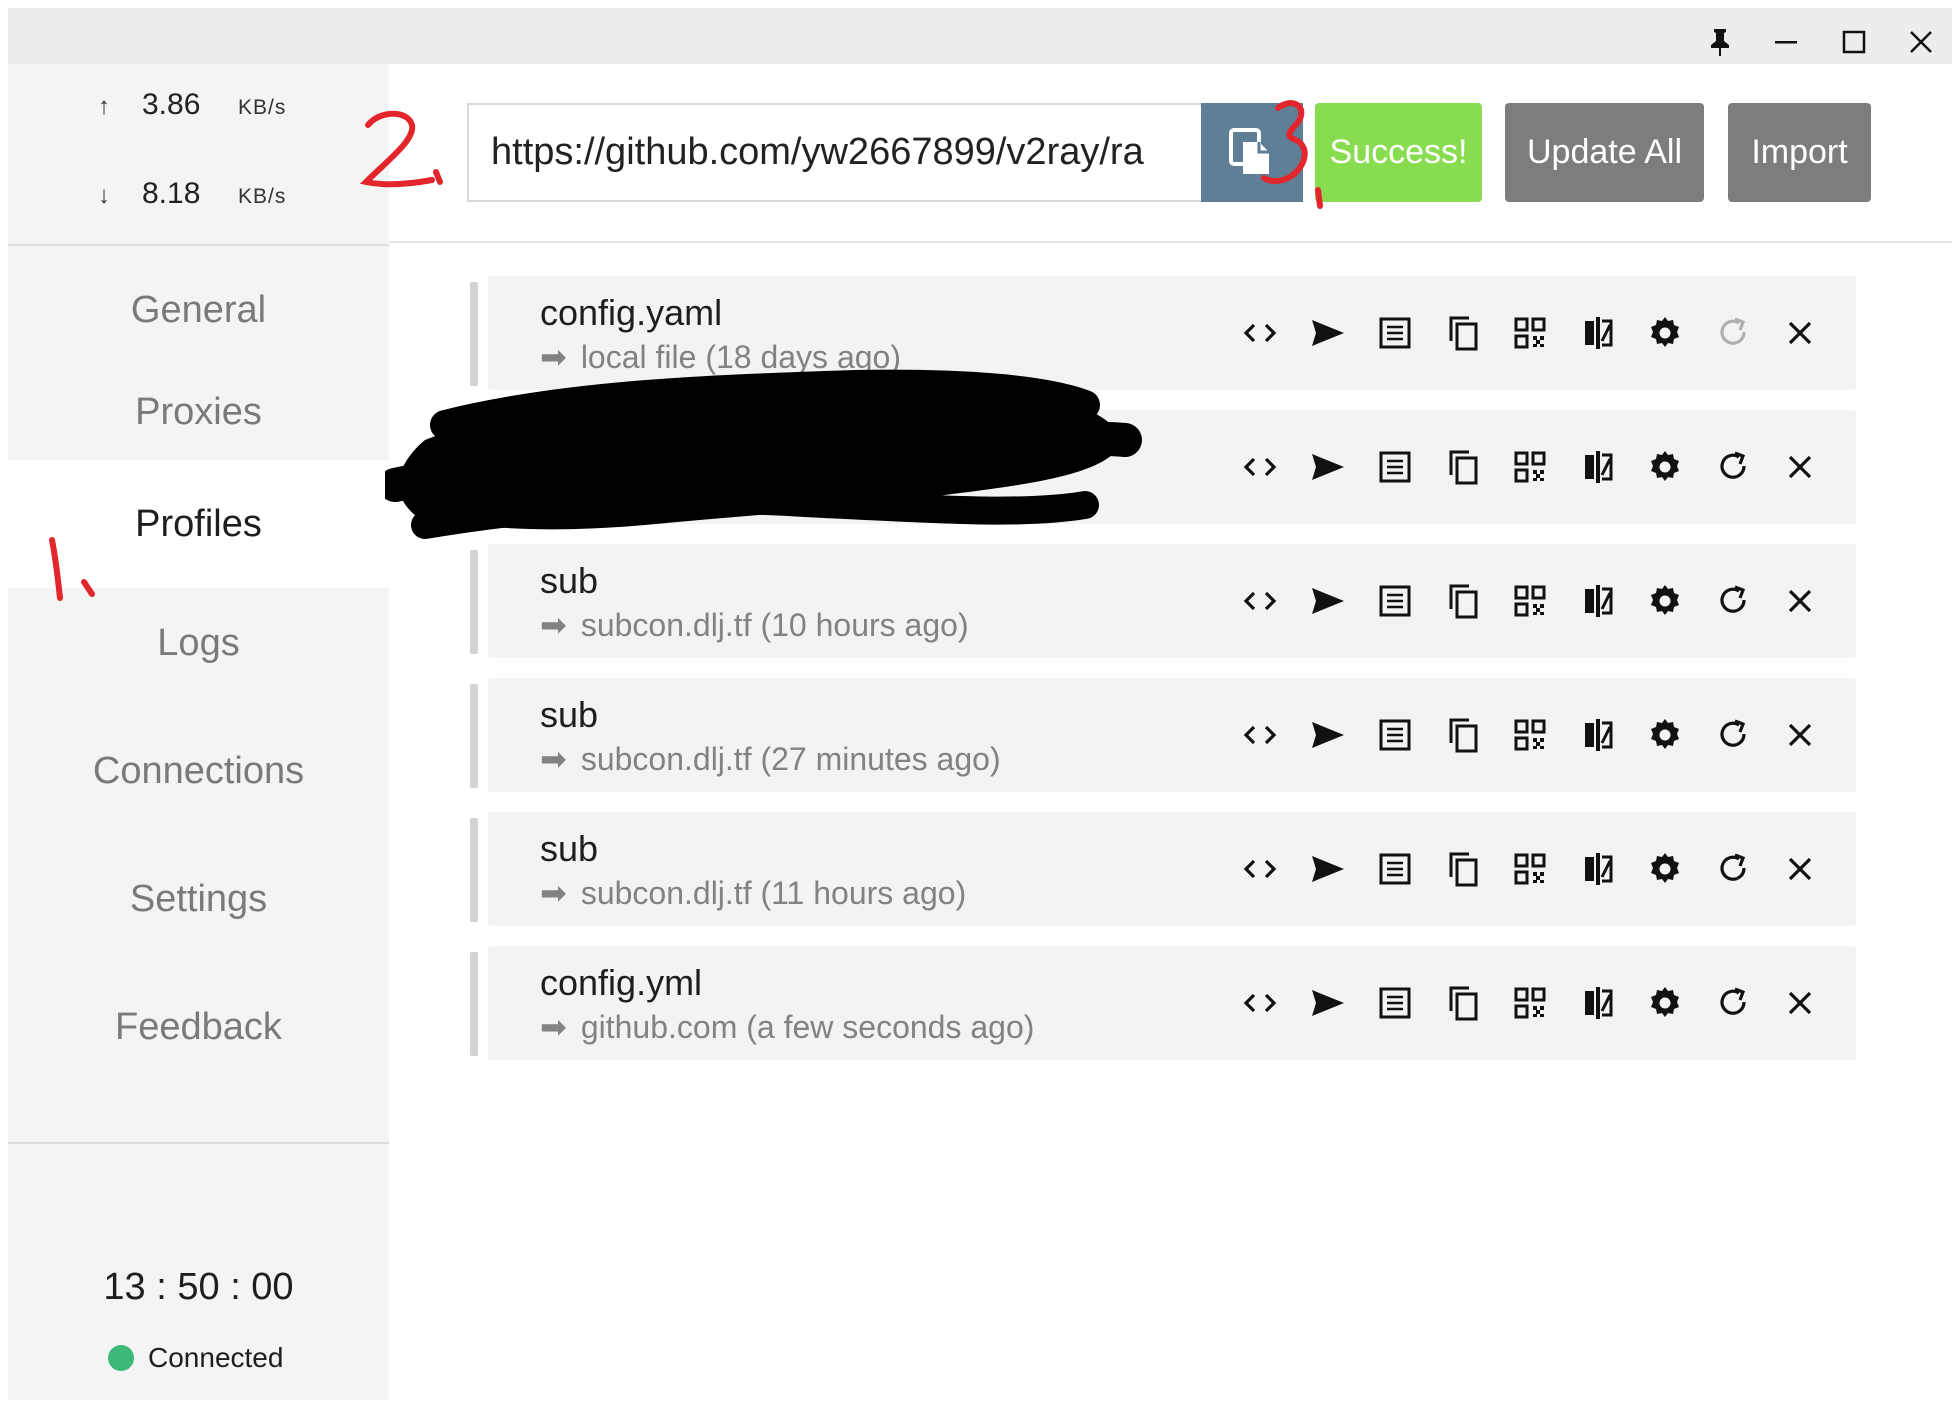 The height and width of the screenshot is (1408, 1959). I want to click on header-divider, so click(1170, 242).